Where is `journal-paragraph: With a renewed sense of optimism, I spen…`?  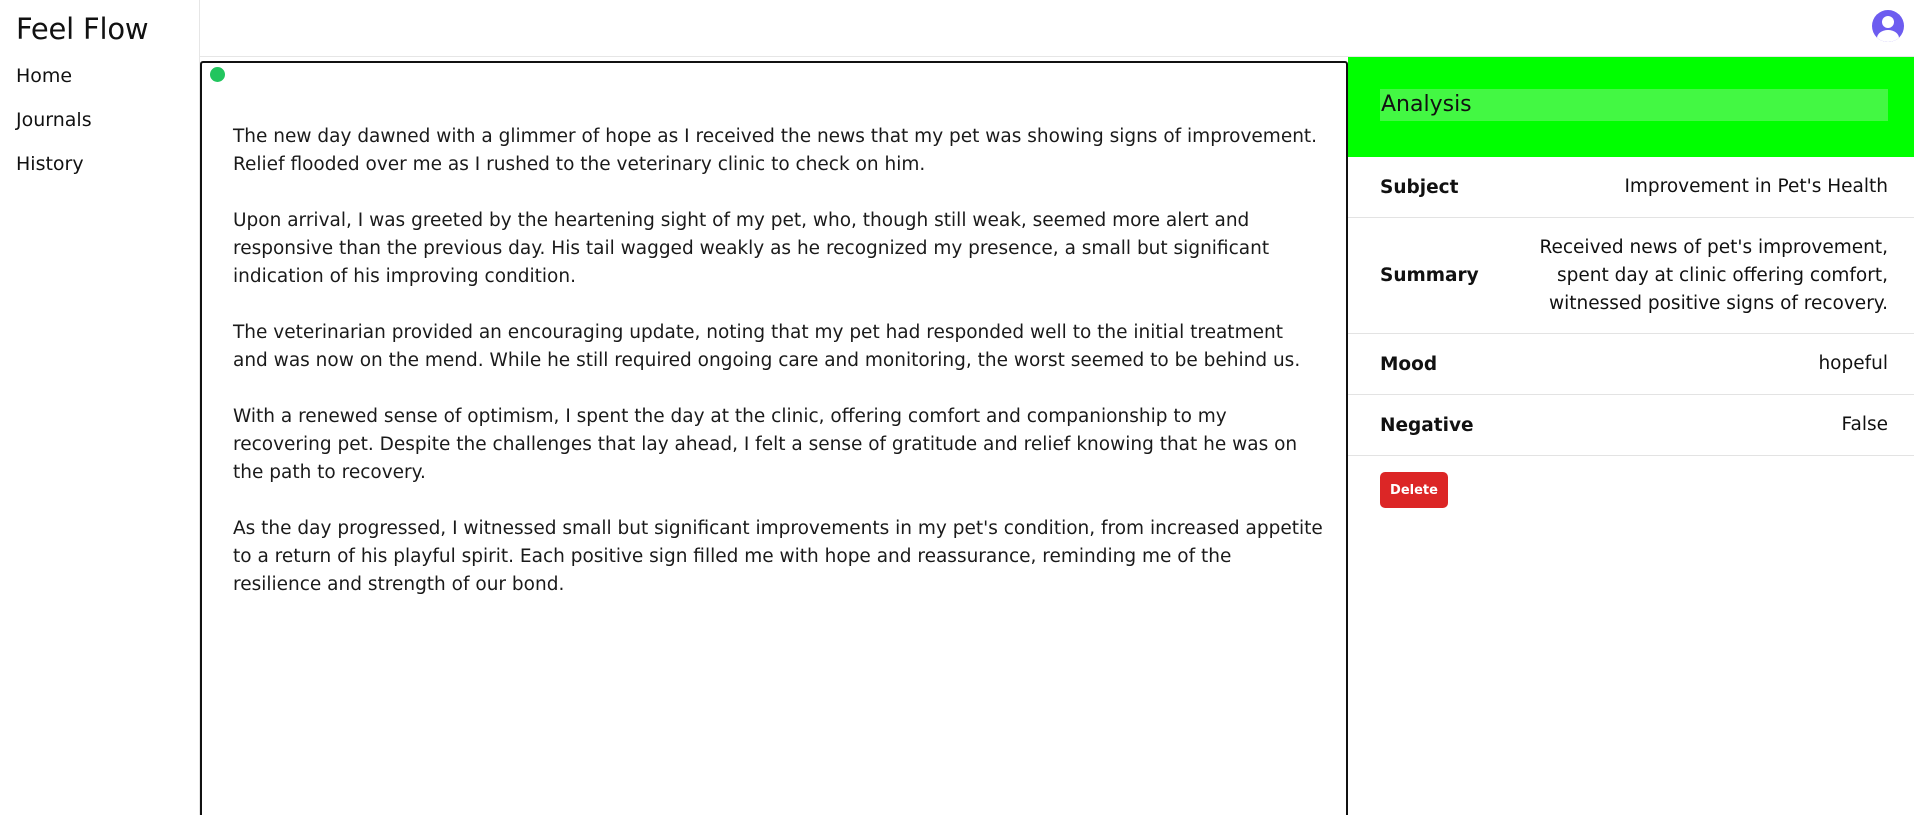
journal-paragraph: With a renewed sense of optimism, I spen… is located at coordinates (765, 444).